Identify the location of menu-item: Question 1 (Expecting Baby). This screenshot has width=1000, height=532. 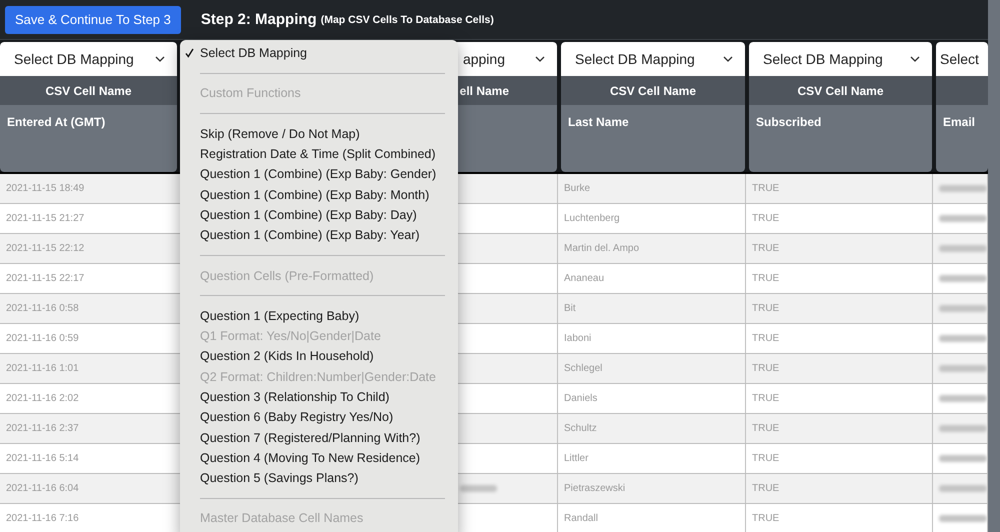
(319, 316).